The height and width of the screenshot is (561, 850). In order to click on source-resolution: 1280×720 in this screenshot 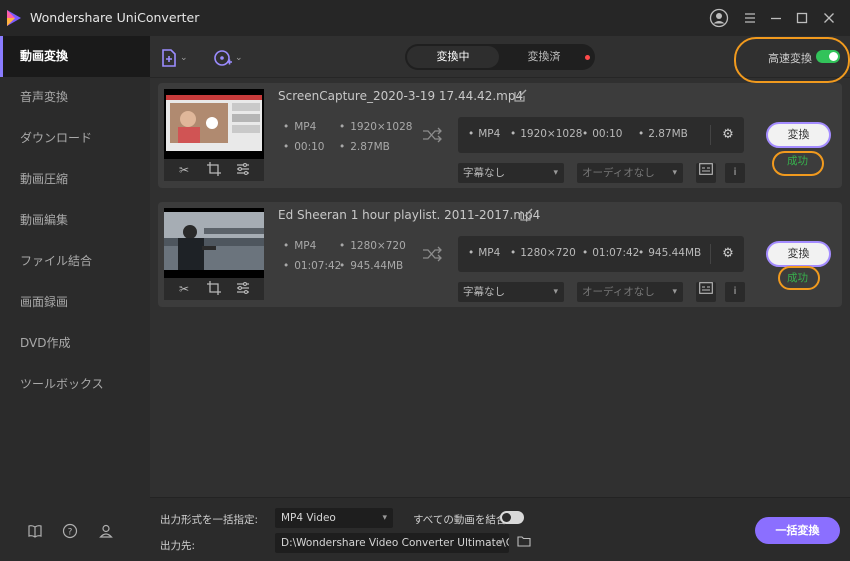, I will do `click(372, 246)`.